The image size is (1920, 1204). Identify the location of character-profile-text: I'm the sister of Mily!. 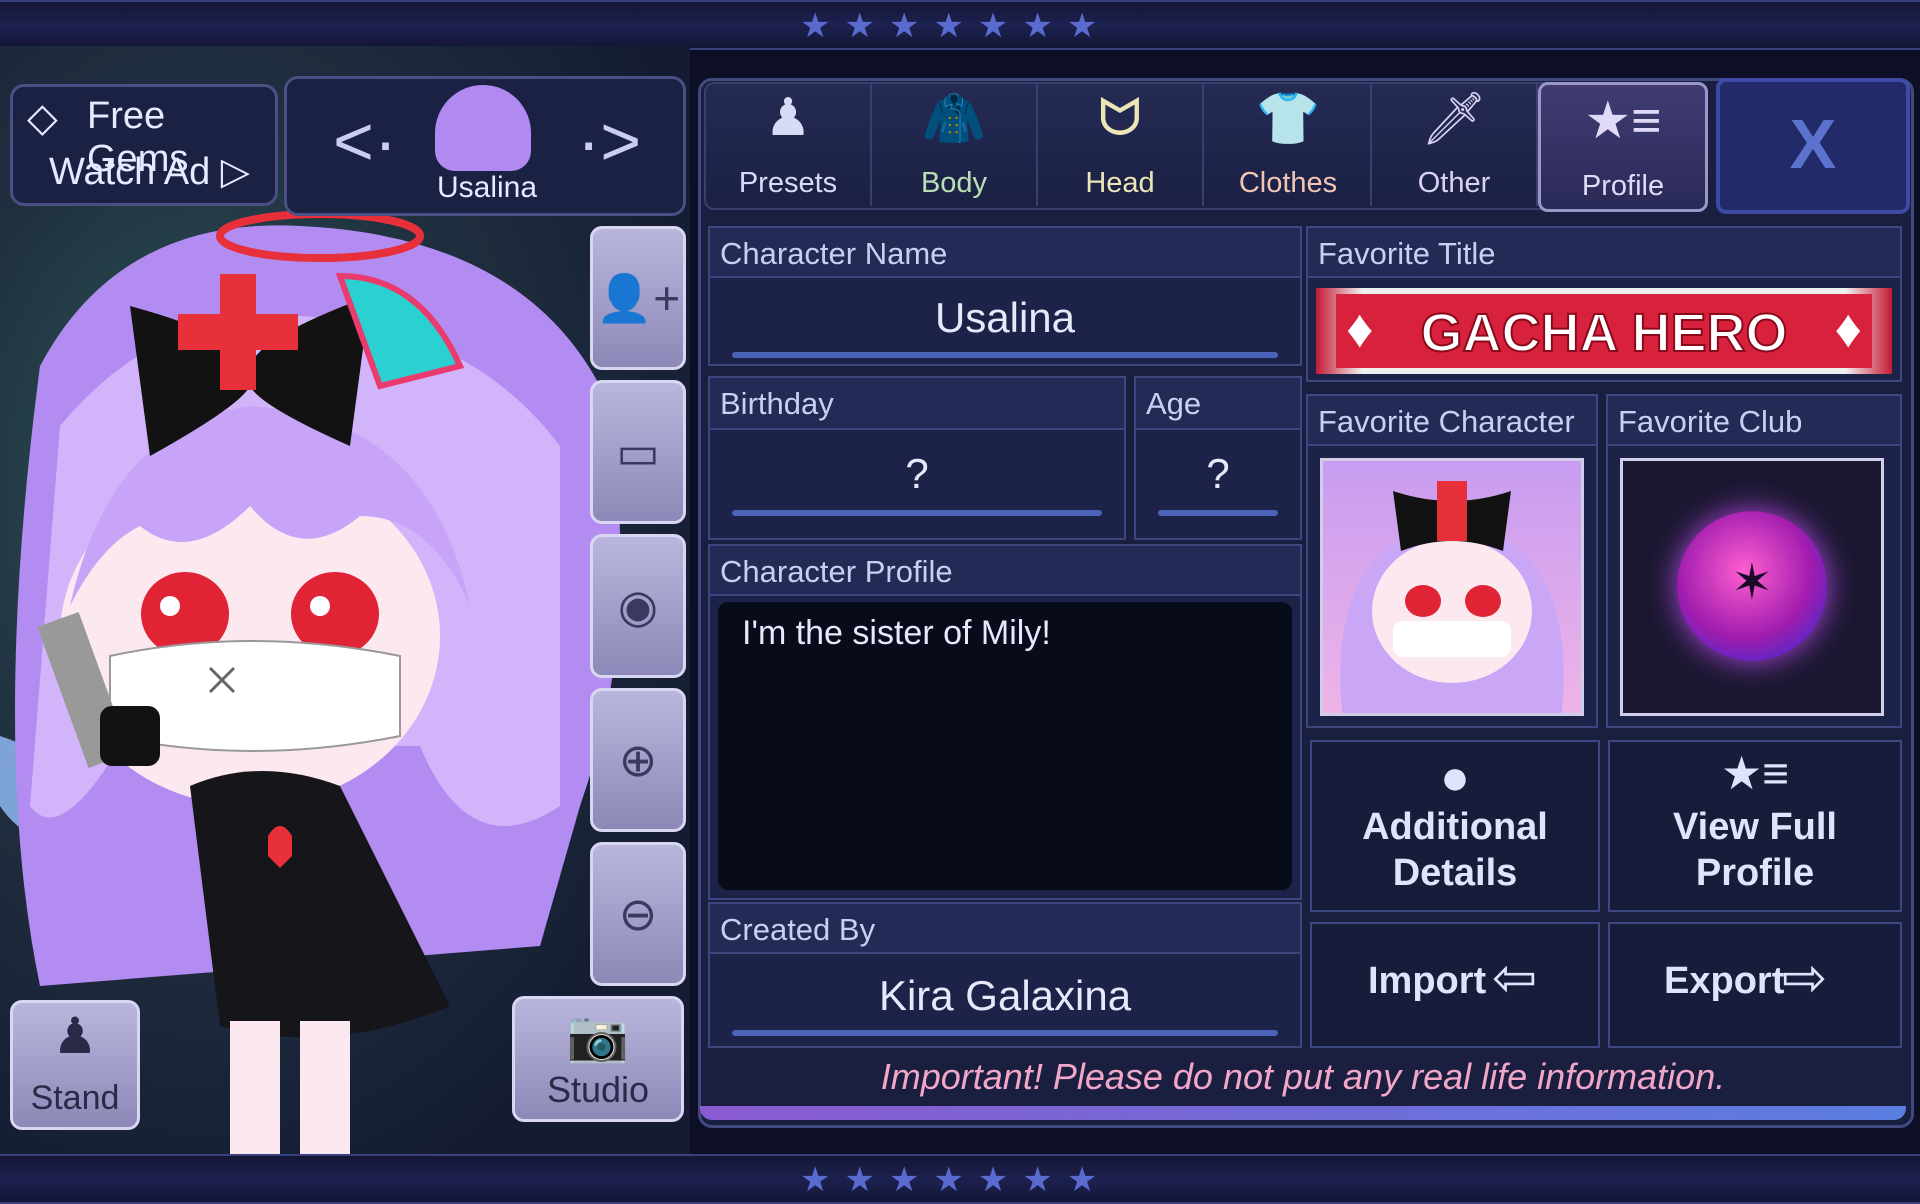
(896, 633).